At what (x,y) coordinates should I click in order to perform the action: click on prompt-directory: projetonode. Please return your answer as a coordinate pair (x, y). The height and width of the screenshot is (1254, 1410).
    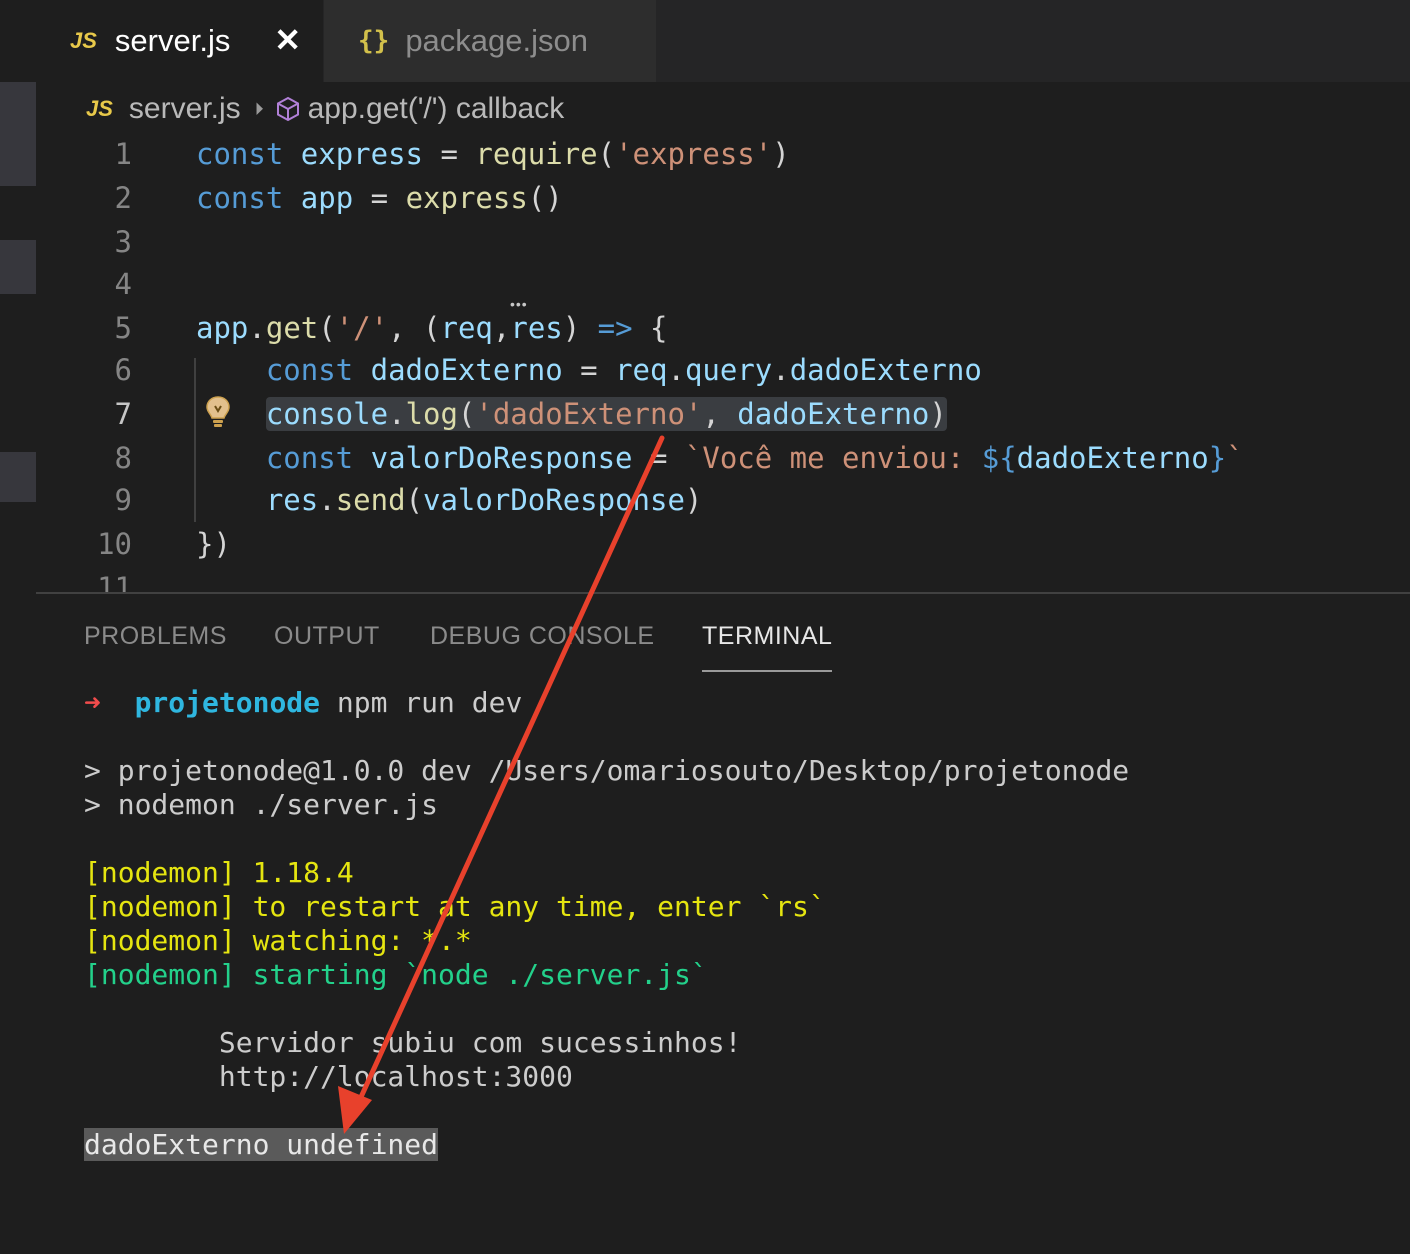
    Looking at the image, I should click on (227, 702).